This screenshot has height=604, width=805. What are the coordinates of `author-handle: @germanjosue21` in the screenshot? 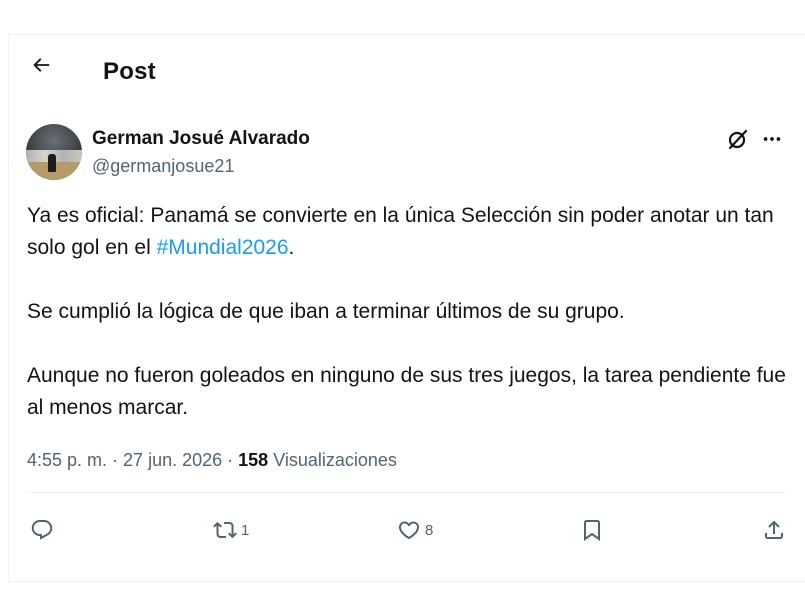 It's located at (163, 166).